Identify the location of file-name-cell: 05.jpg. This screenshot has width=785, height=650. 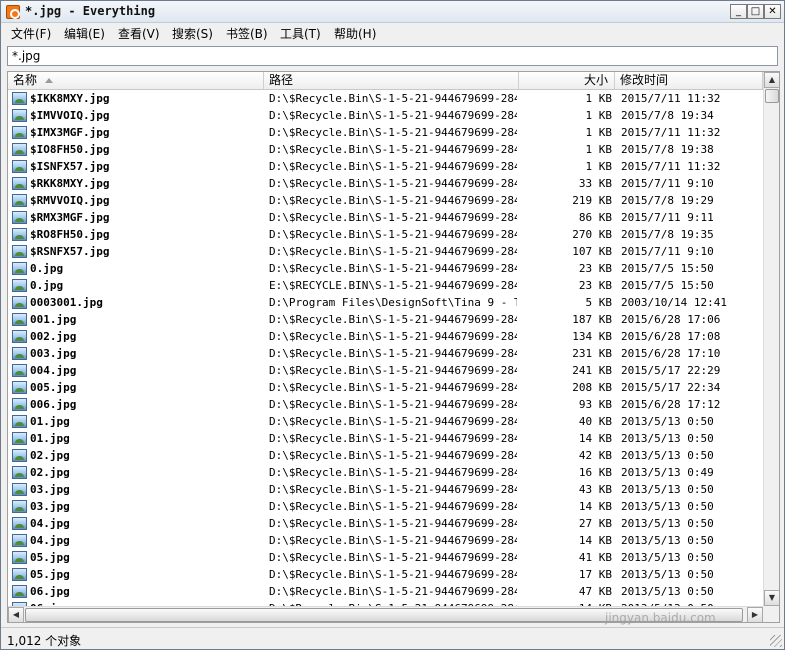
(50, 557).